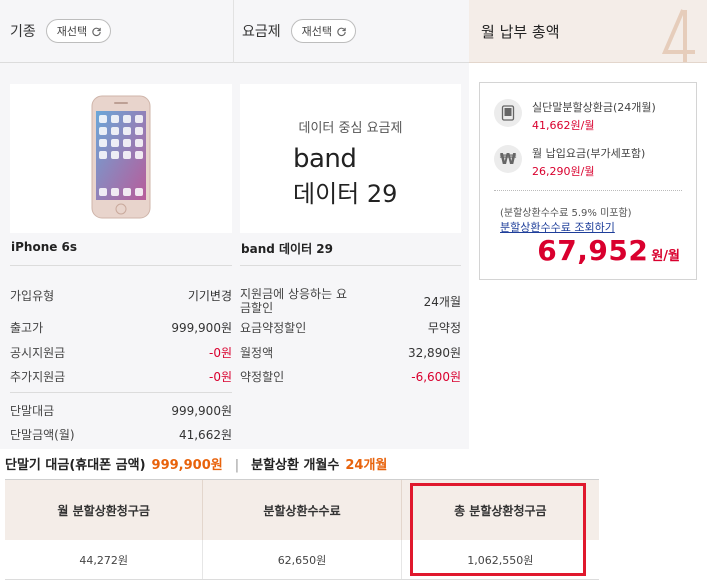  I want to click on fee-note: (분할상환수수료 5.9% 미포함), so click(566, 213).